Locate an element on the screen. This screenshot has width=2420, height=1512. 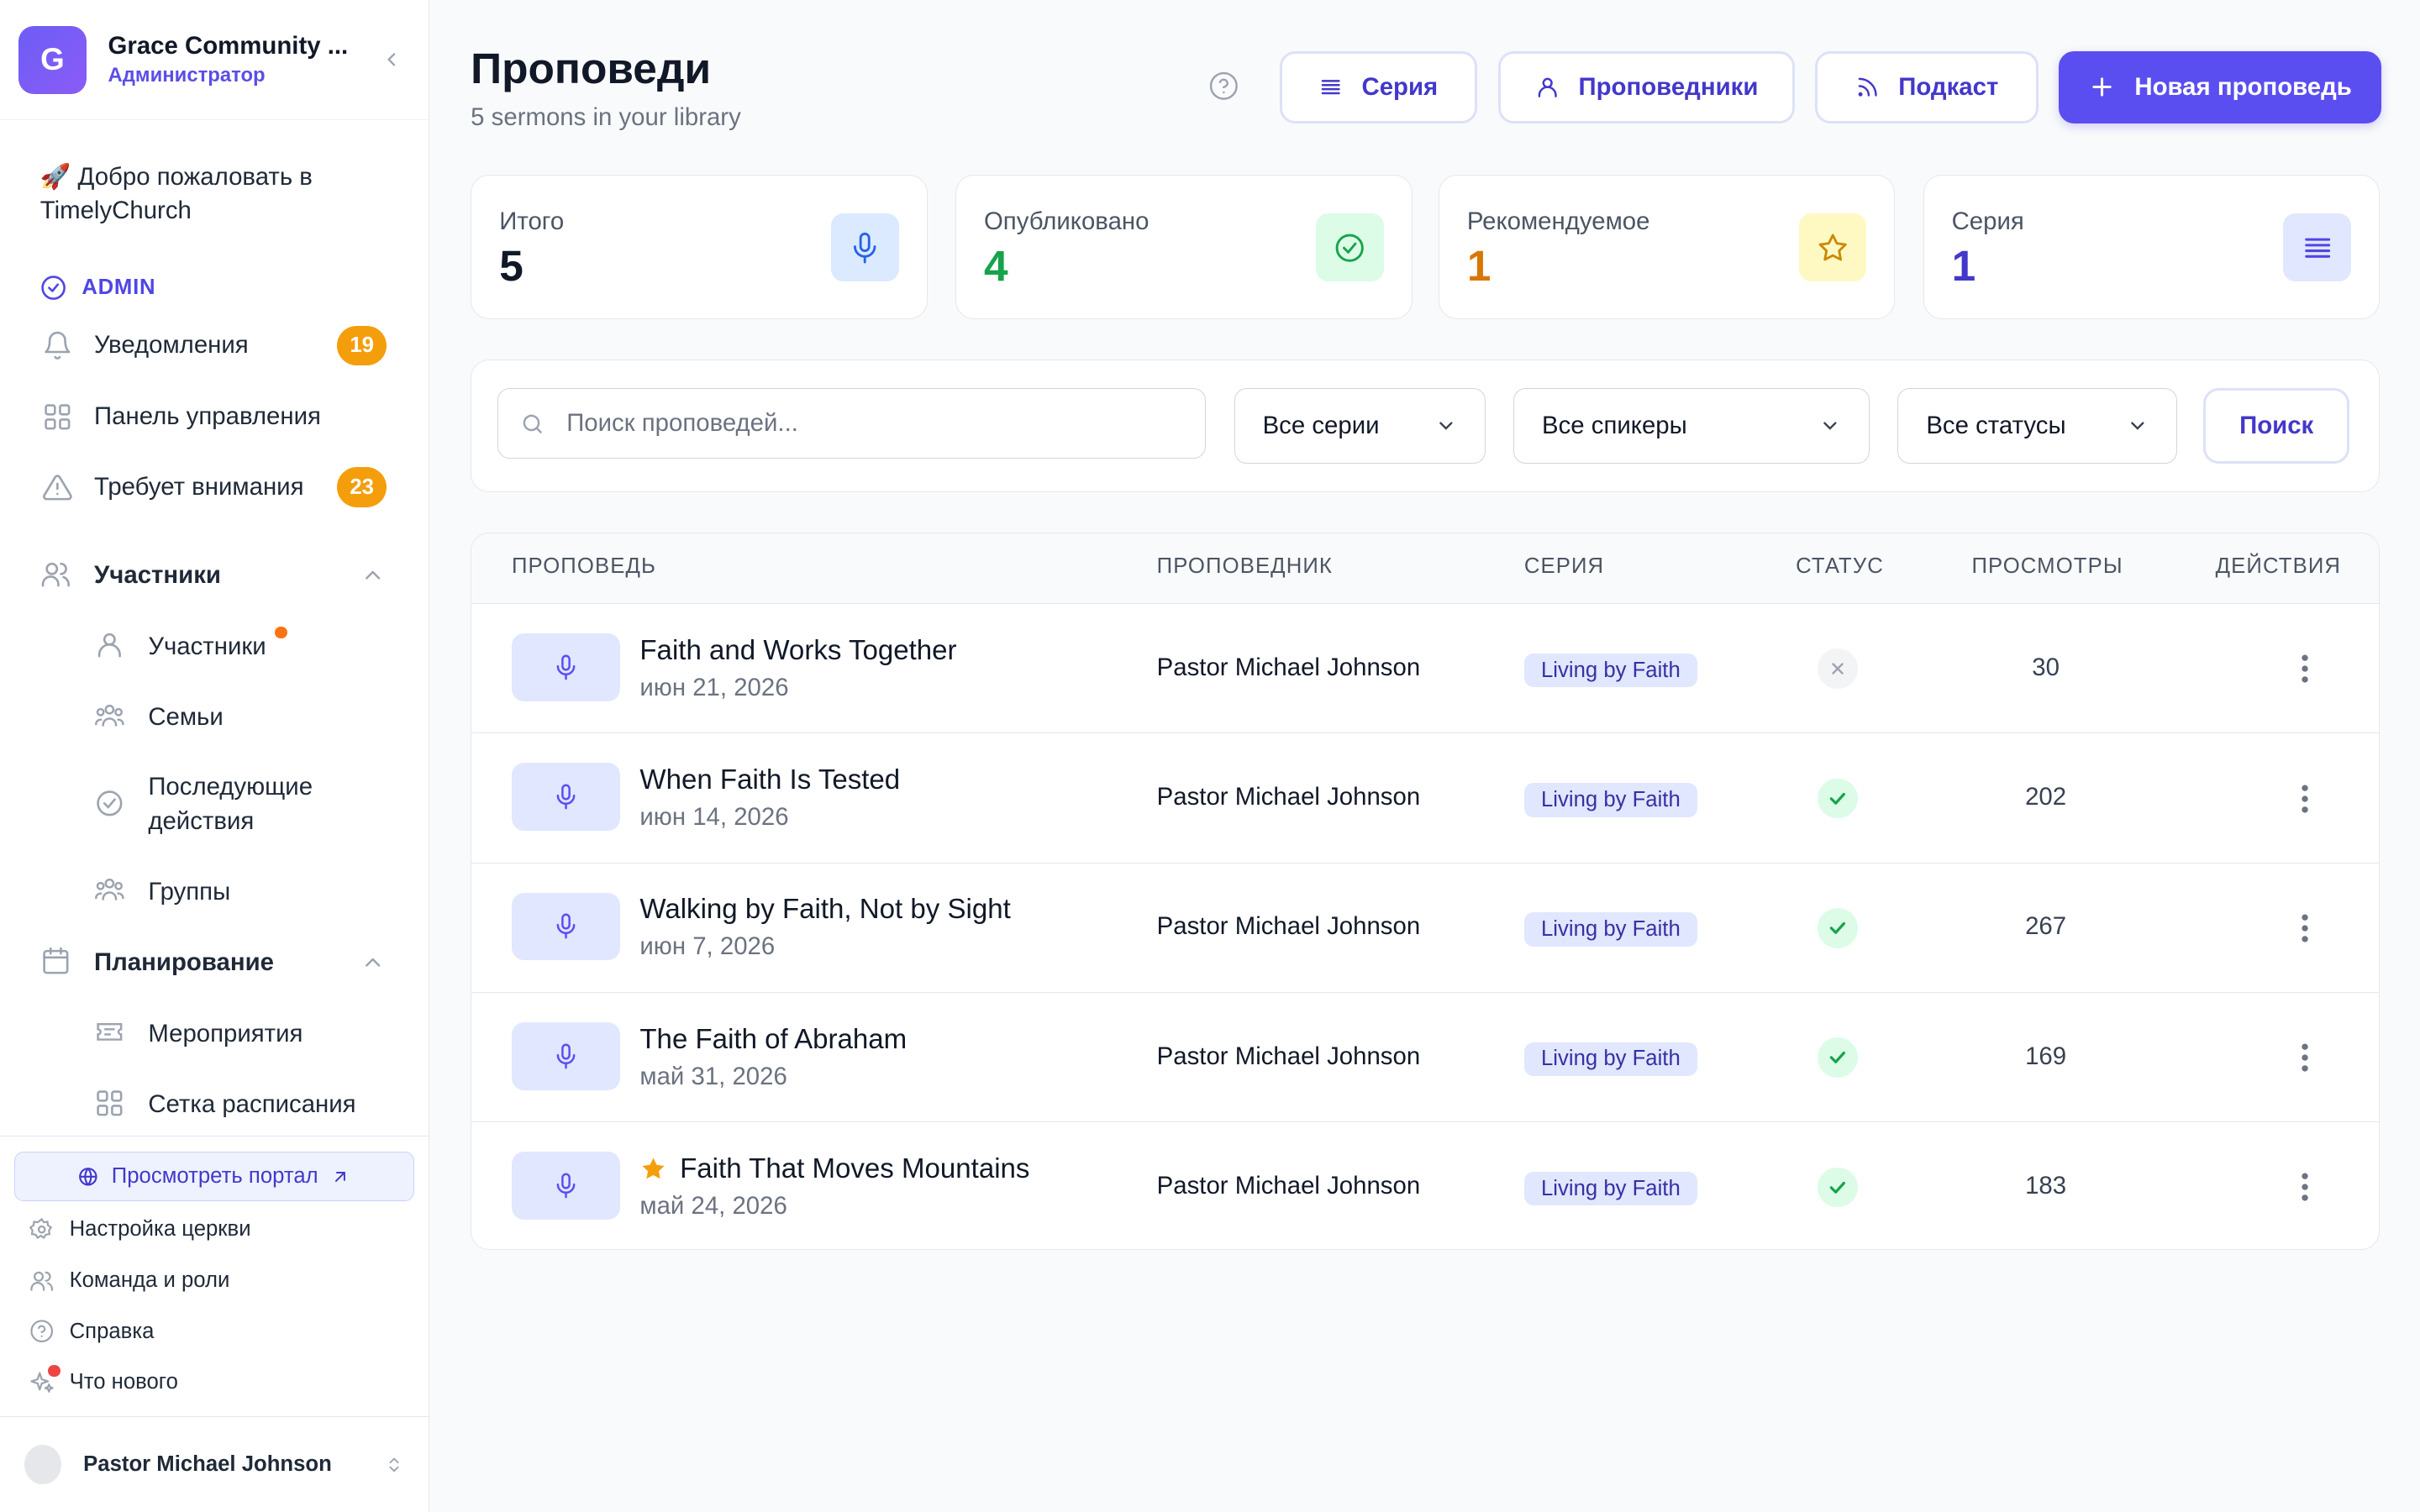
org-header: G Grace Community ... Администратор is located at coordinates (214, 60).